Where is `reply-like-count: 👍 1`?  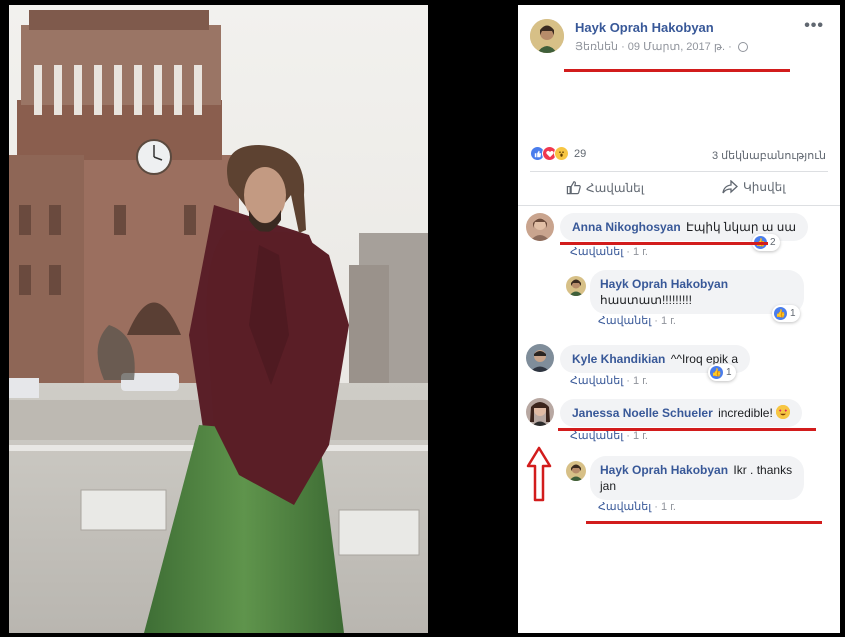
reply-like-count: 👍 1 is located at coordinates (786, 313).